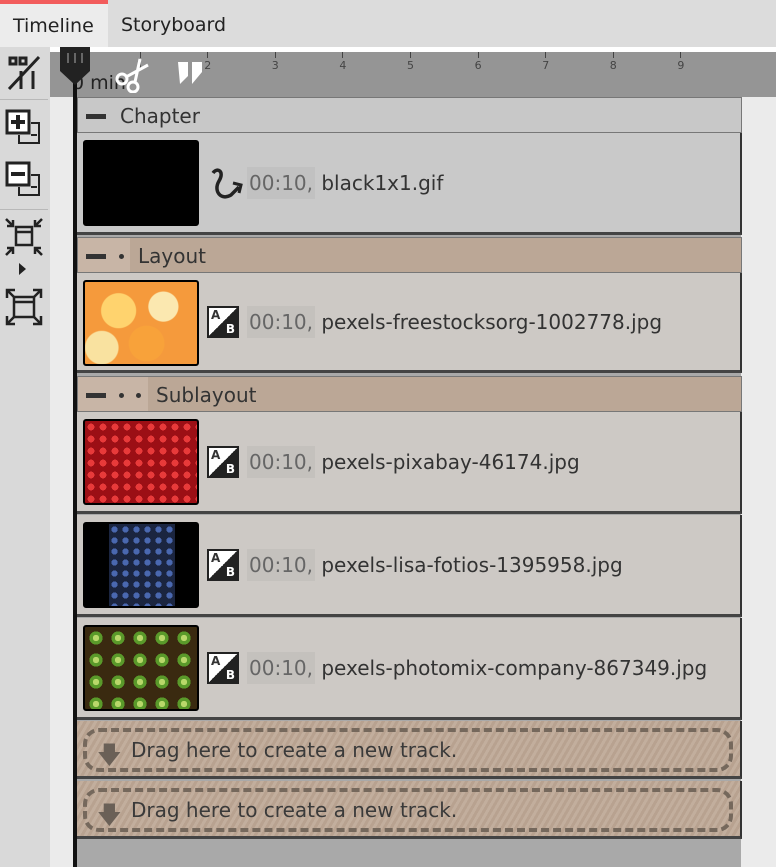  Describe the element at coordinates (75, 67) in the screenshot. I see `playhead-handle-icon` at that location.